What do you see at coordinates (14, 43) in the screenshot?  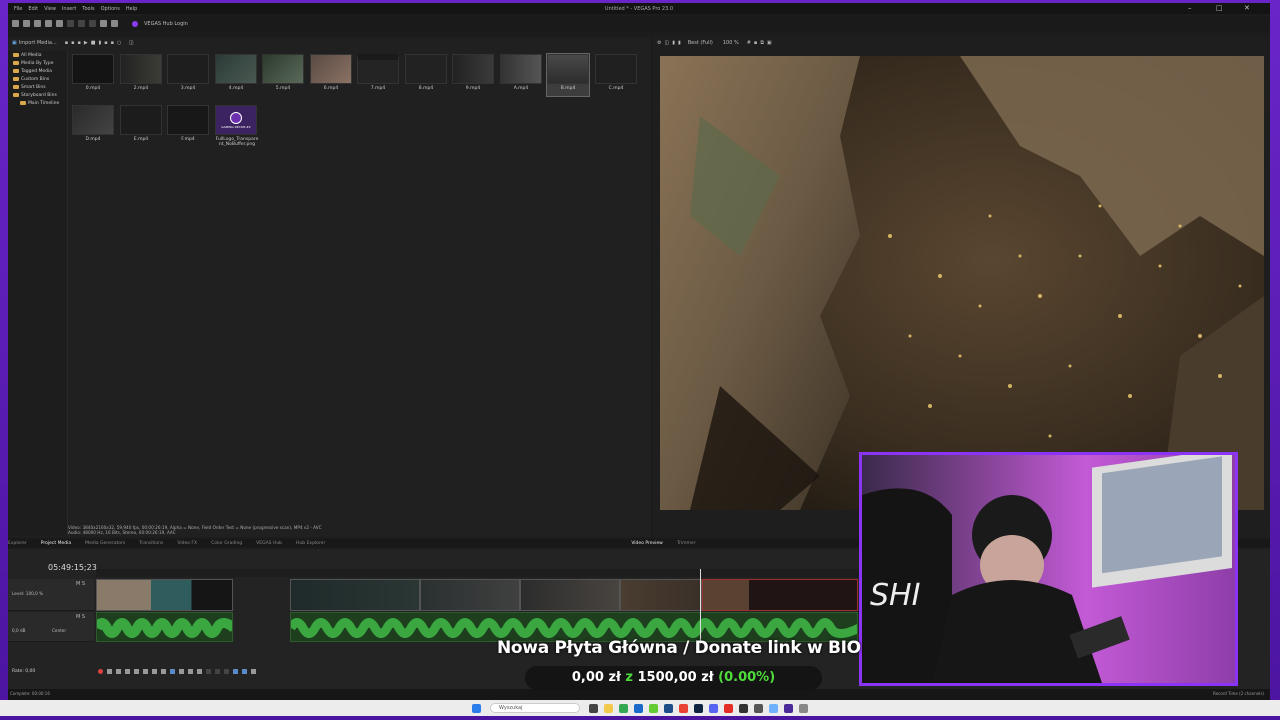 I see `import-icon: ▣` at bounding box center [14, 43].